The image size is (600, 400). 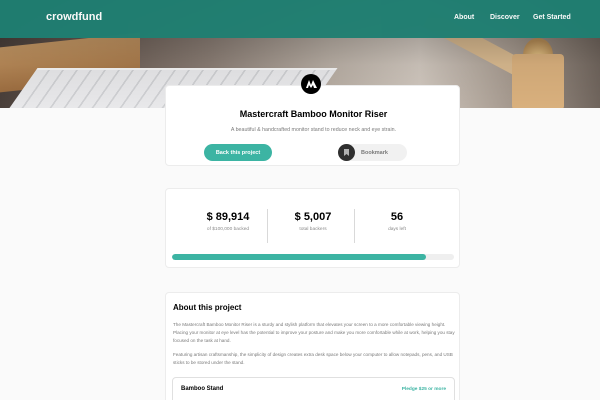 I want to click on progress-bar, so click(x=313, y=257).